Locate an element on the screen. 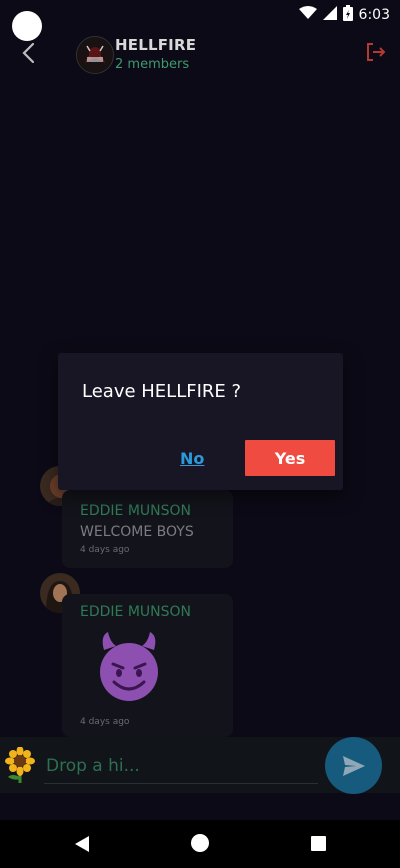 Image resolution: width=400 pixels, height=868 pixels. signal-icon is located at coordinates (329, 15).